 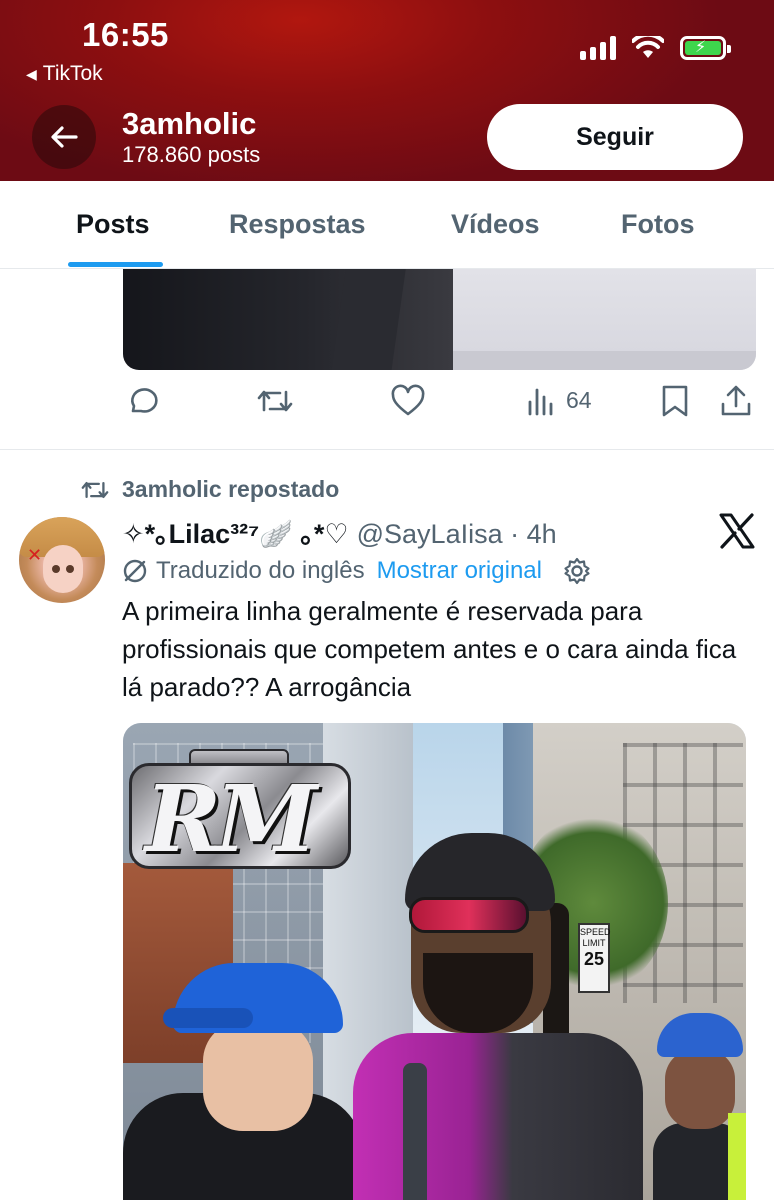 I want to click on person-main, so click(x=498, y=1016).